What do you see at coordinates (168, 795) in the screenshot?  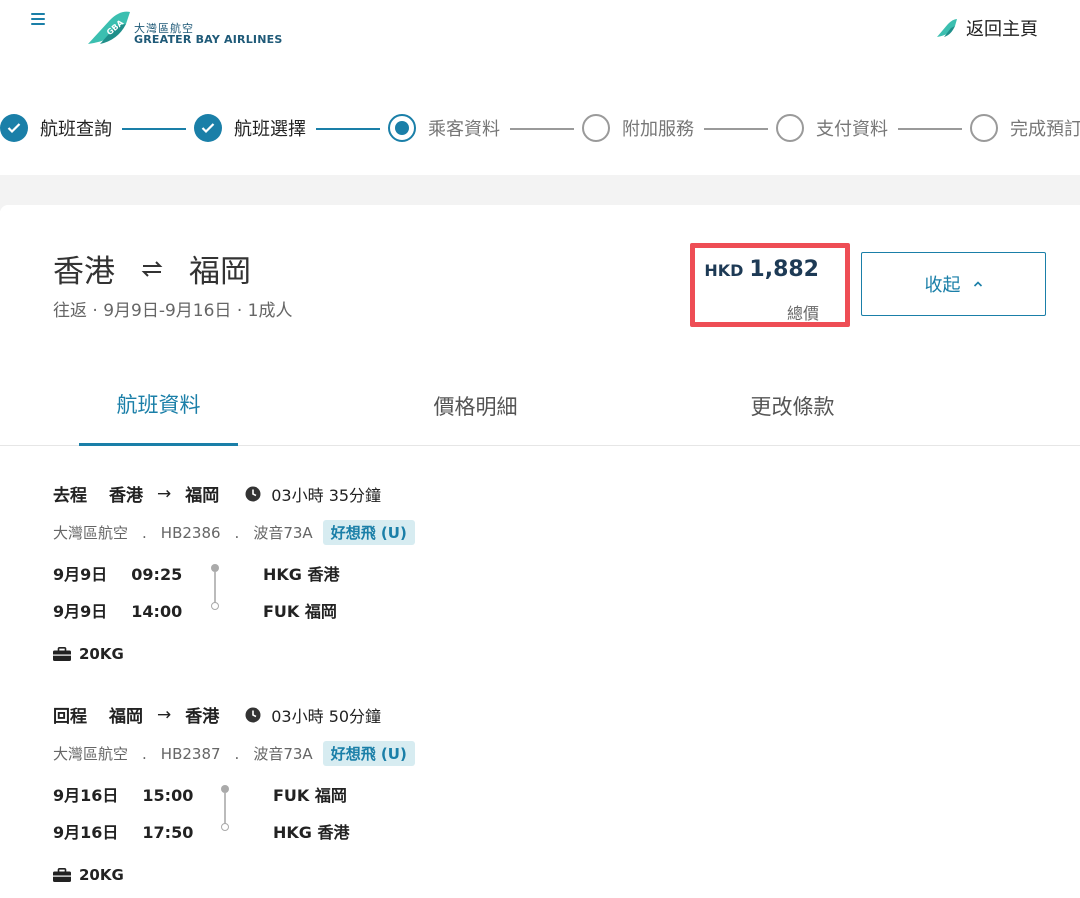 I see `departure-time: 15:00` at bounding box center [168, 795].